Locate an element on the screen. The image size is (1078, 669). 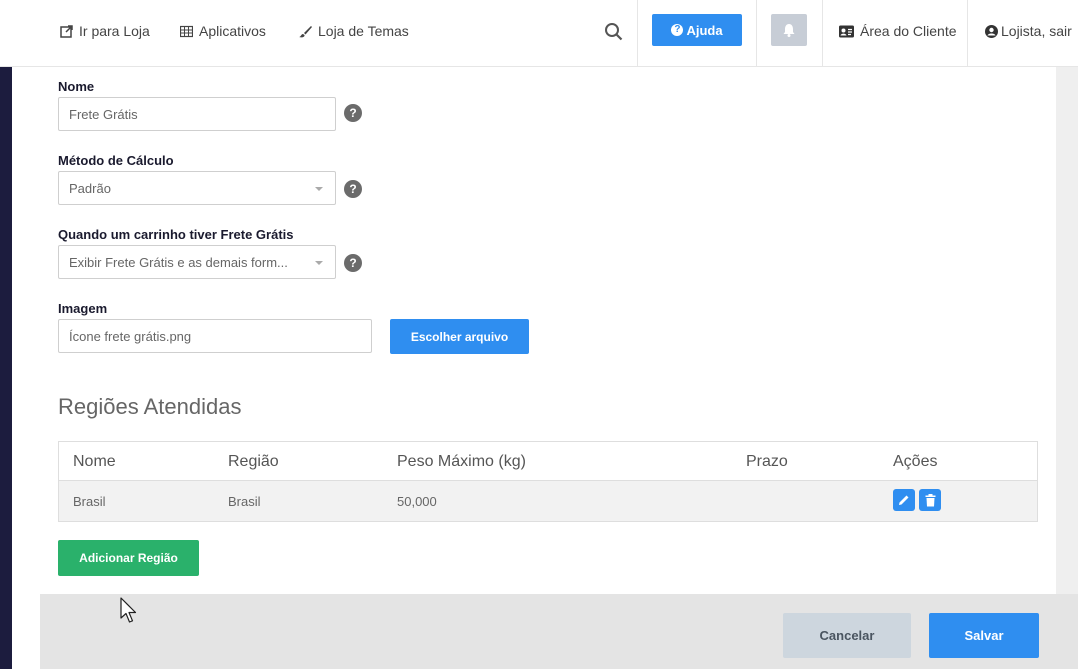
cell-regiao: Brasil is located at coordinates (244, 501).